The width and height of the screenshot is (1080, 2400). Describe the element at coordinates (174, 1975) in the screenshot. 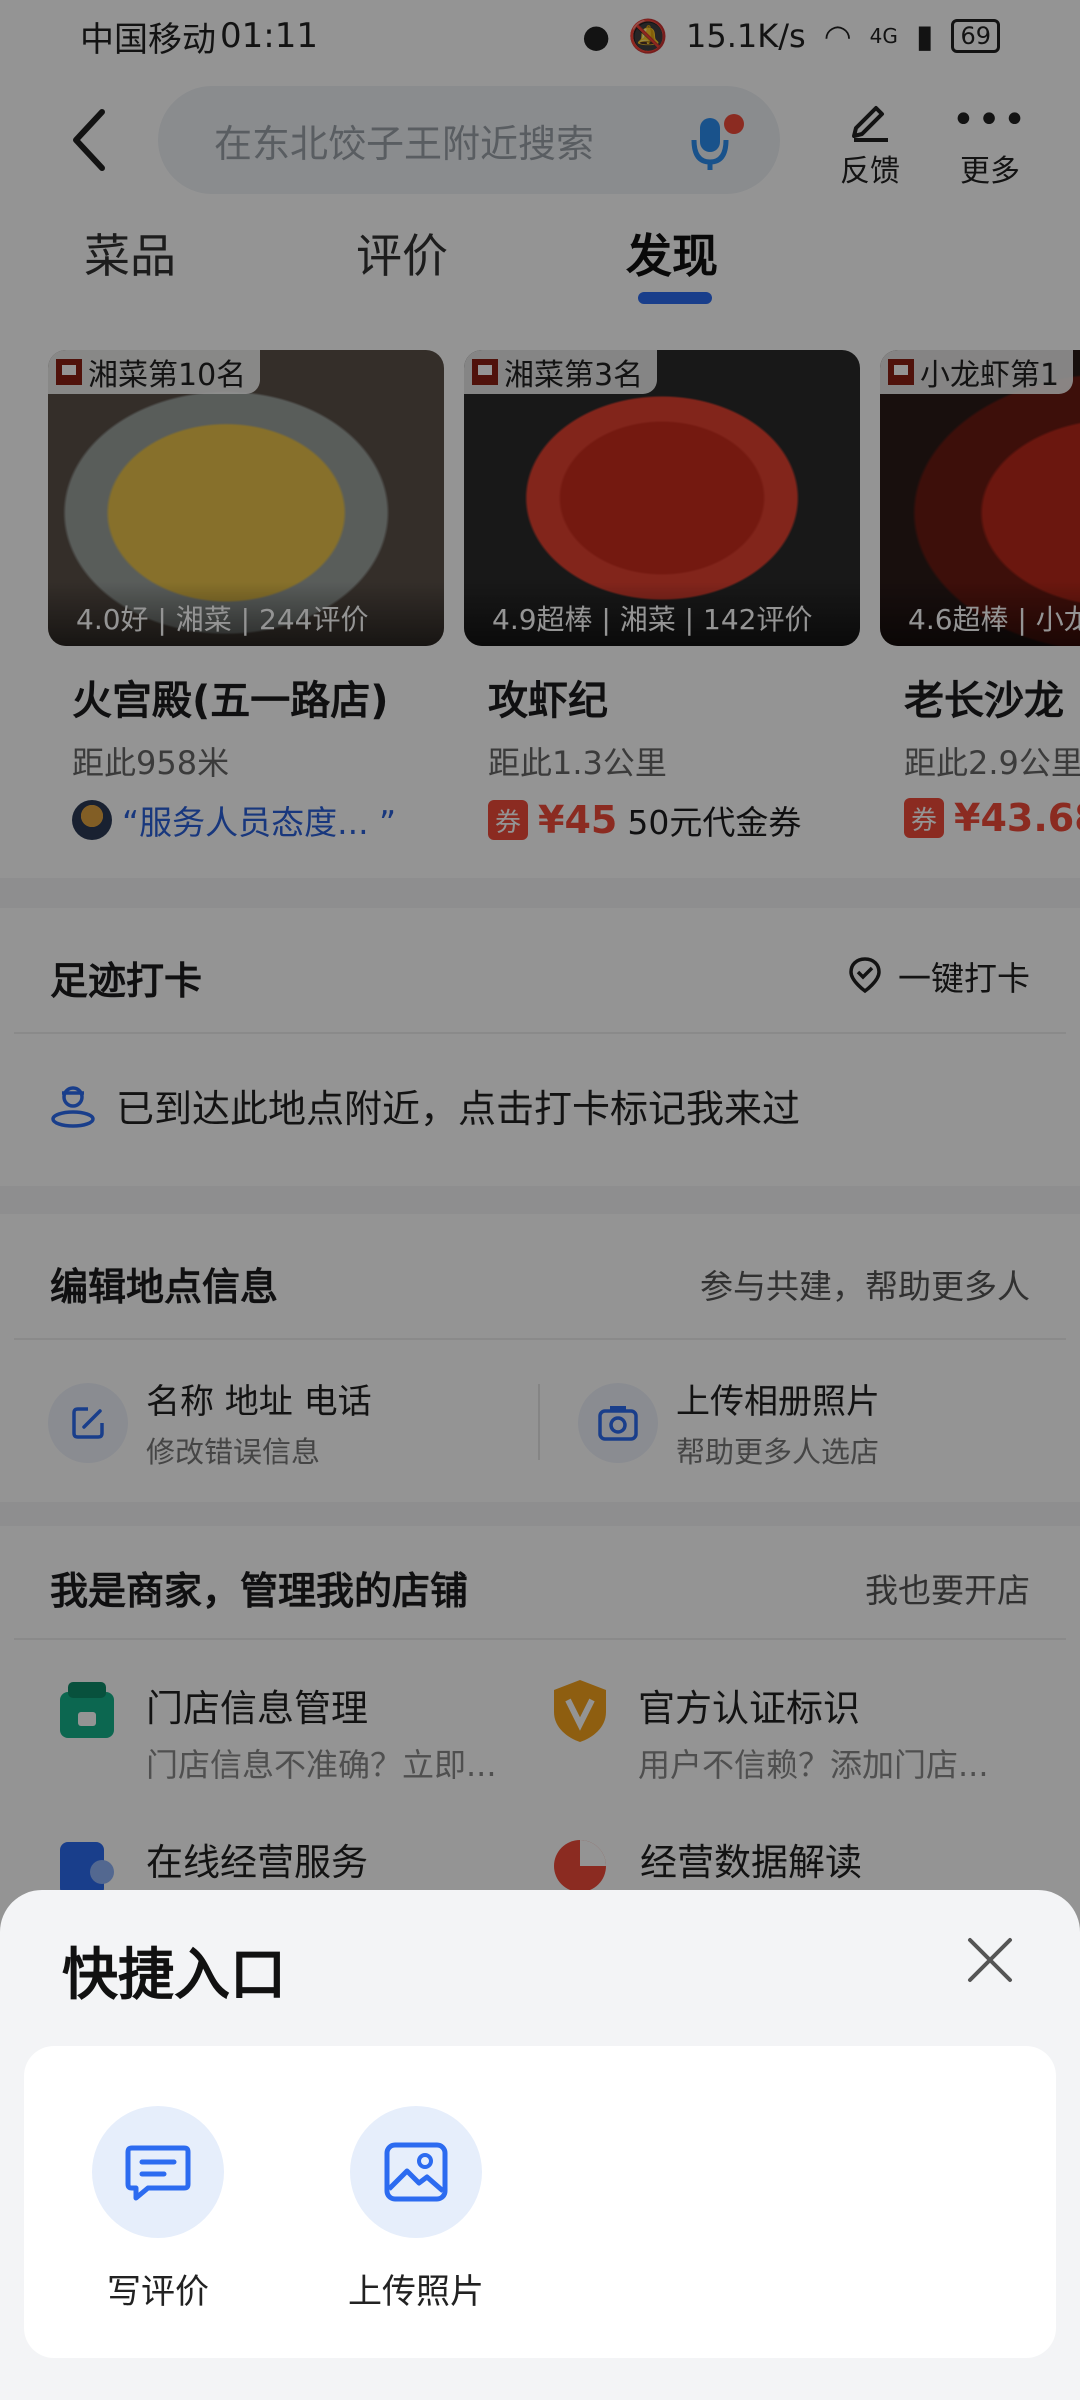

I see `sheet-title: 快捷入口` at that location.